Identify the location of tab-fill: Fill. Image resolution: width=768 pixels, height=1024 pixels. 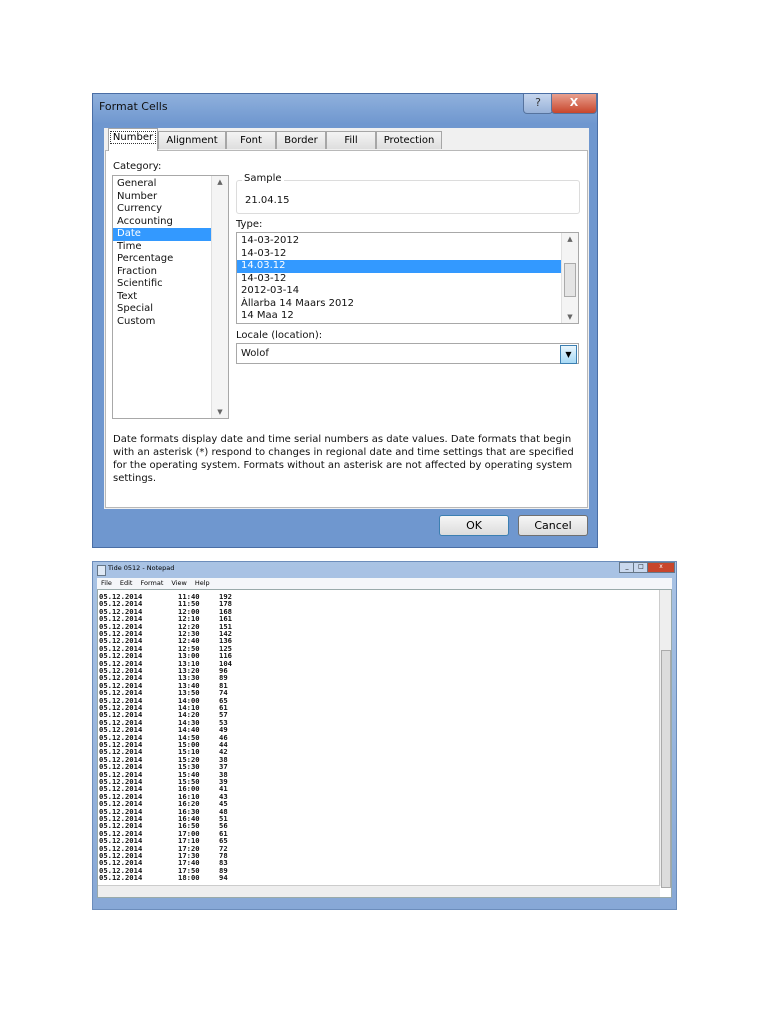
(351, 140).